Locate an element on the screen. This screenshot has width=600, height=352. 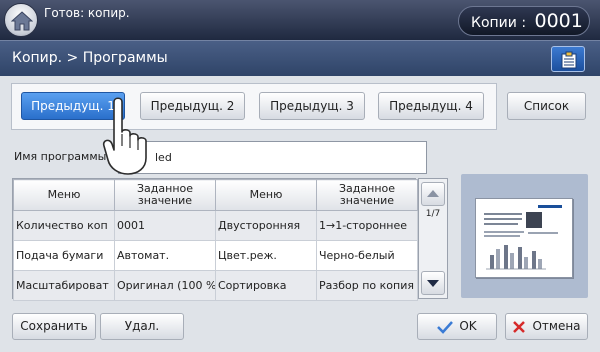
table-cell: Подача бумаги is located at coordinates (64, 255).